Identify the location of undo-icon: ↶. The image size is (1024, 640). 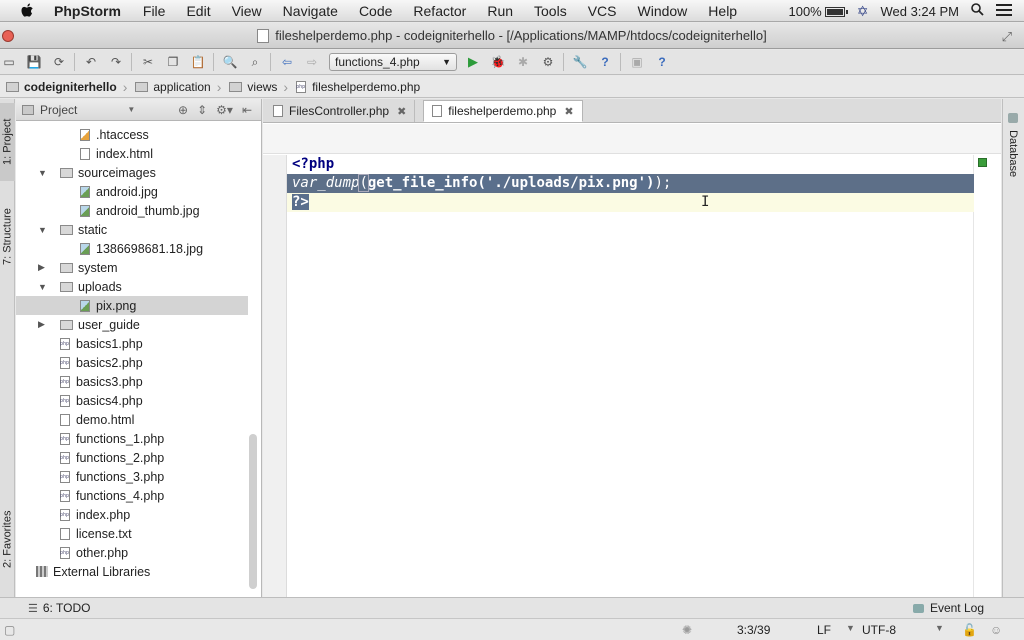
(91, 62).